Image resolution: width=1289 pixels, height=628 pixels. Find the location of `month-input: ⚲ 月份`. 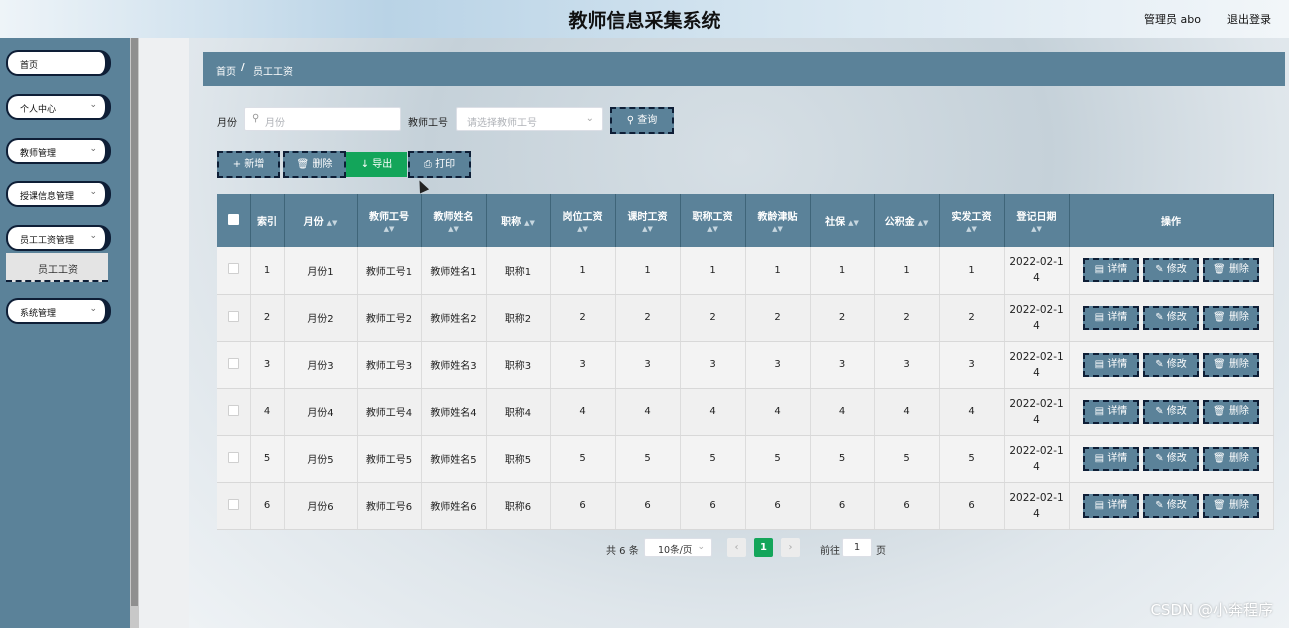

month-input: ⚲ 月份 is located at coordinates (322, 119).